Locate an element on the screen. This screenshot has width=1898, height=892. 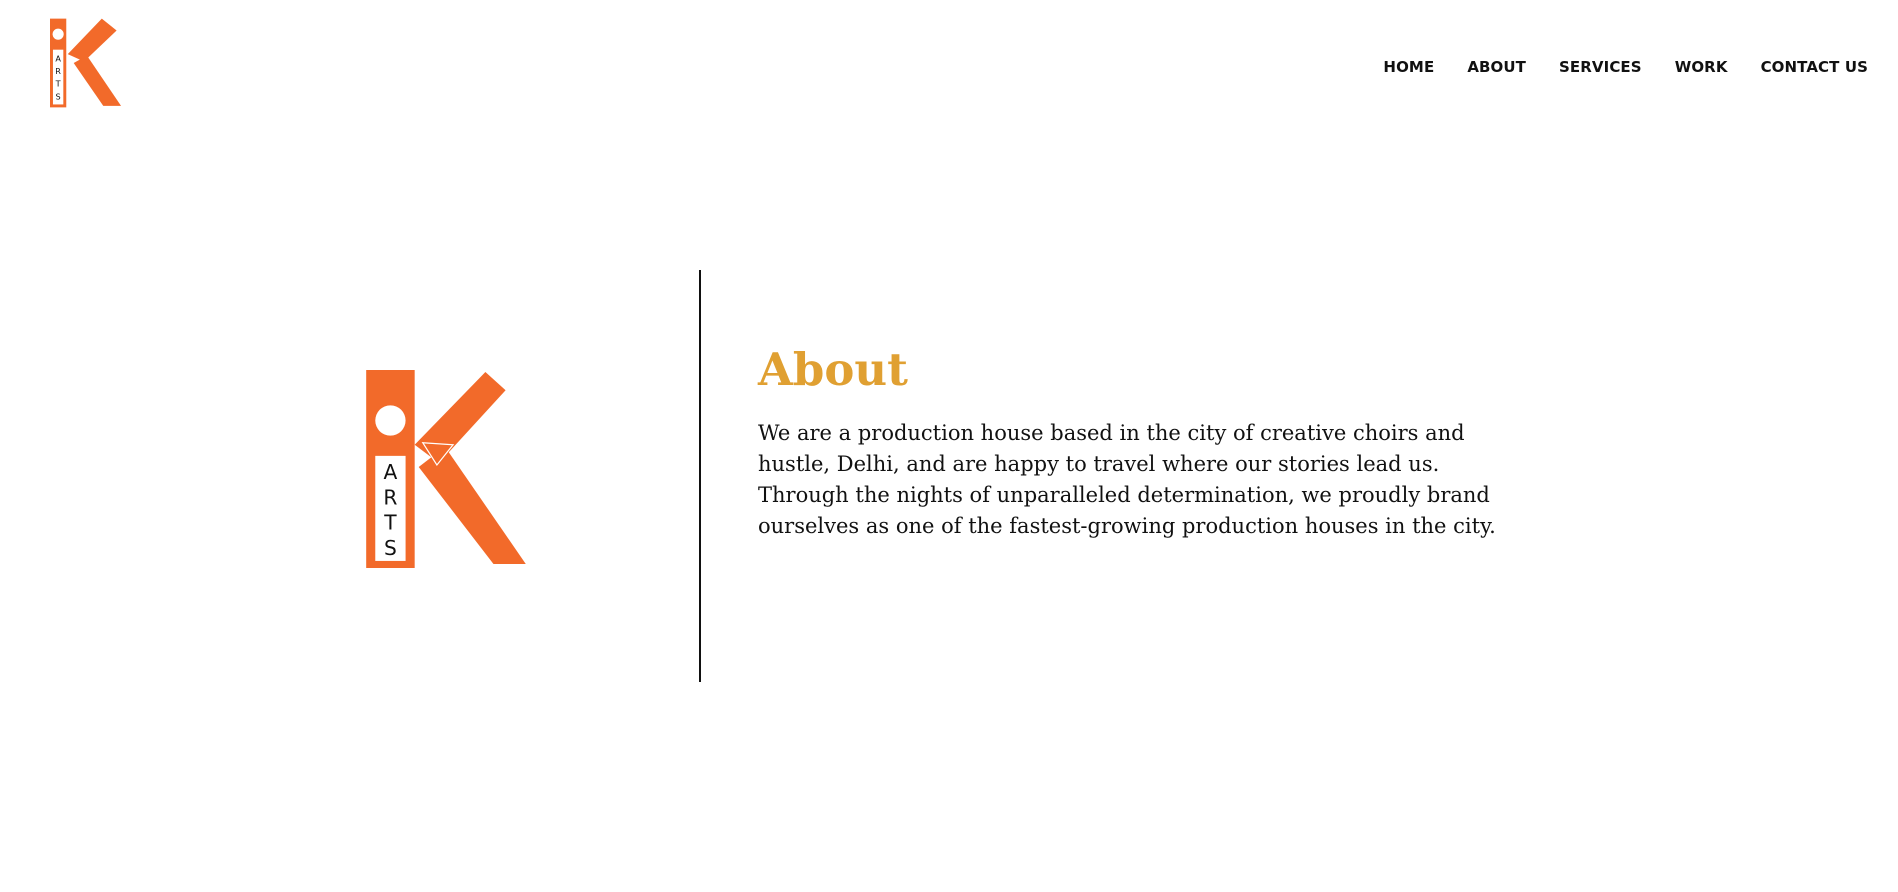
brand-logo-icon: A R T S is located at coordinates (87, 63).